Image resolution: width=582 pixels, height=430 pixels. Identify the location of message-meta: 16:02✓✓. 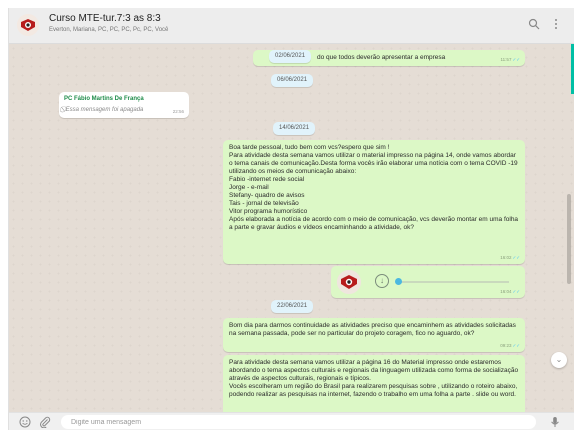
(510, 258).